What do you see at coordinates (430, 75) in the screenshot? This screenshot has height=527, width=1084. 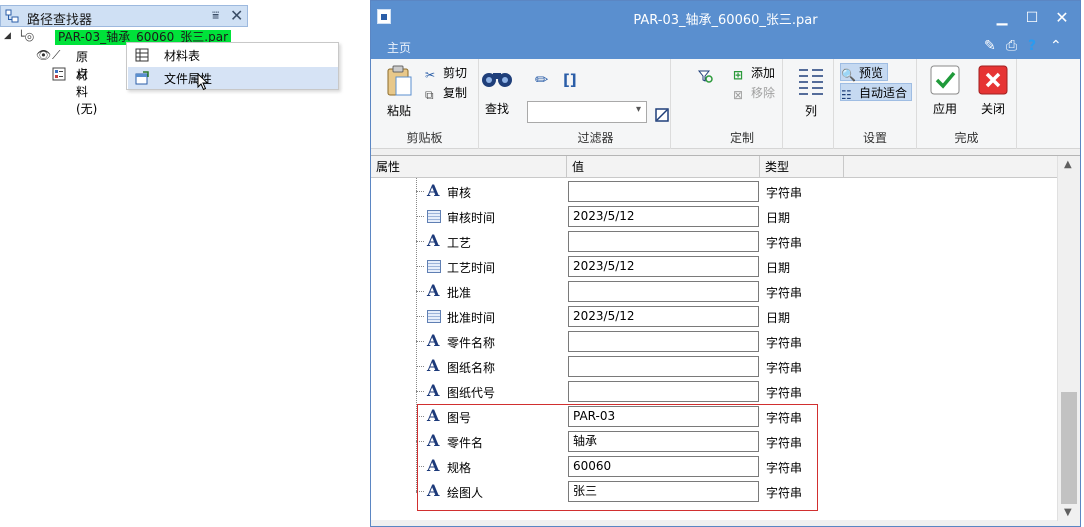 I see `scissors-icon: ✂` at bounding box center [430, 75].